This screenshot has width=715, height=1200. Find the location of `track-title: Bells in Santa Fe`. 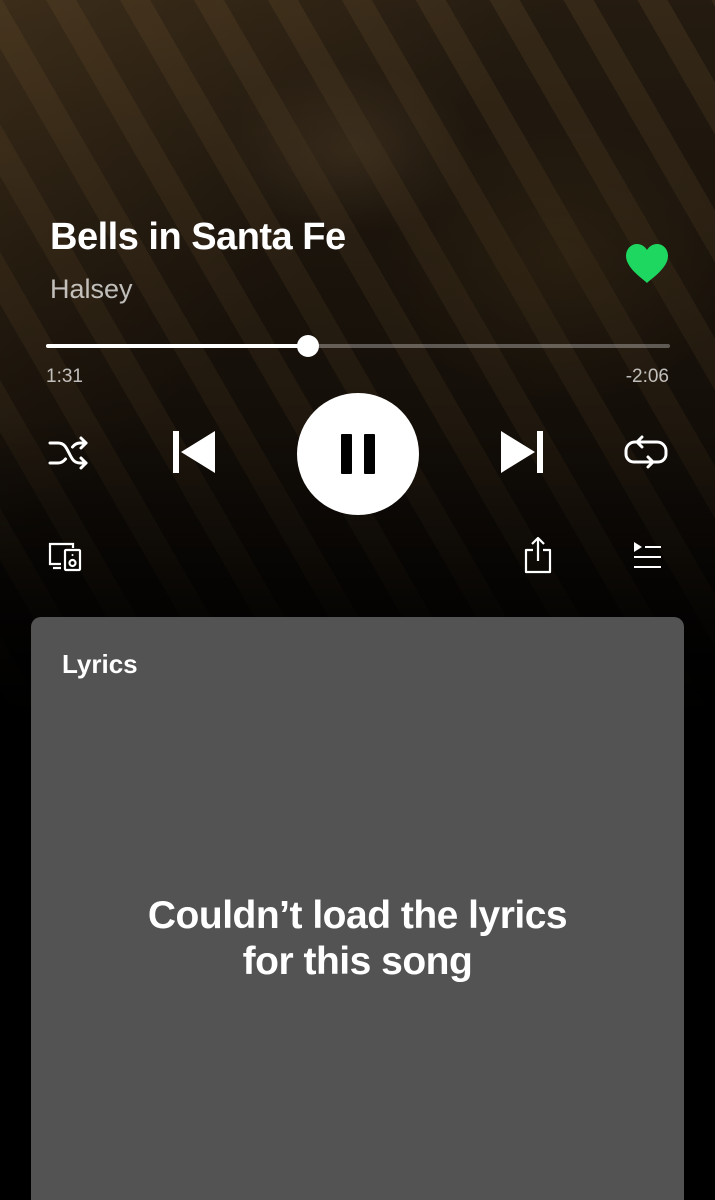

track-title: Bells in Santa Fe is located at coordinates (198, 237).